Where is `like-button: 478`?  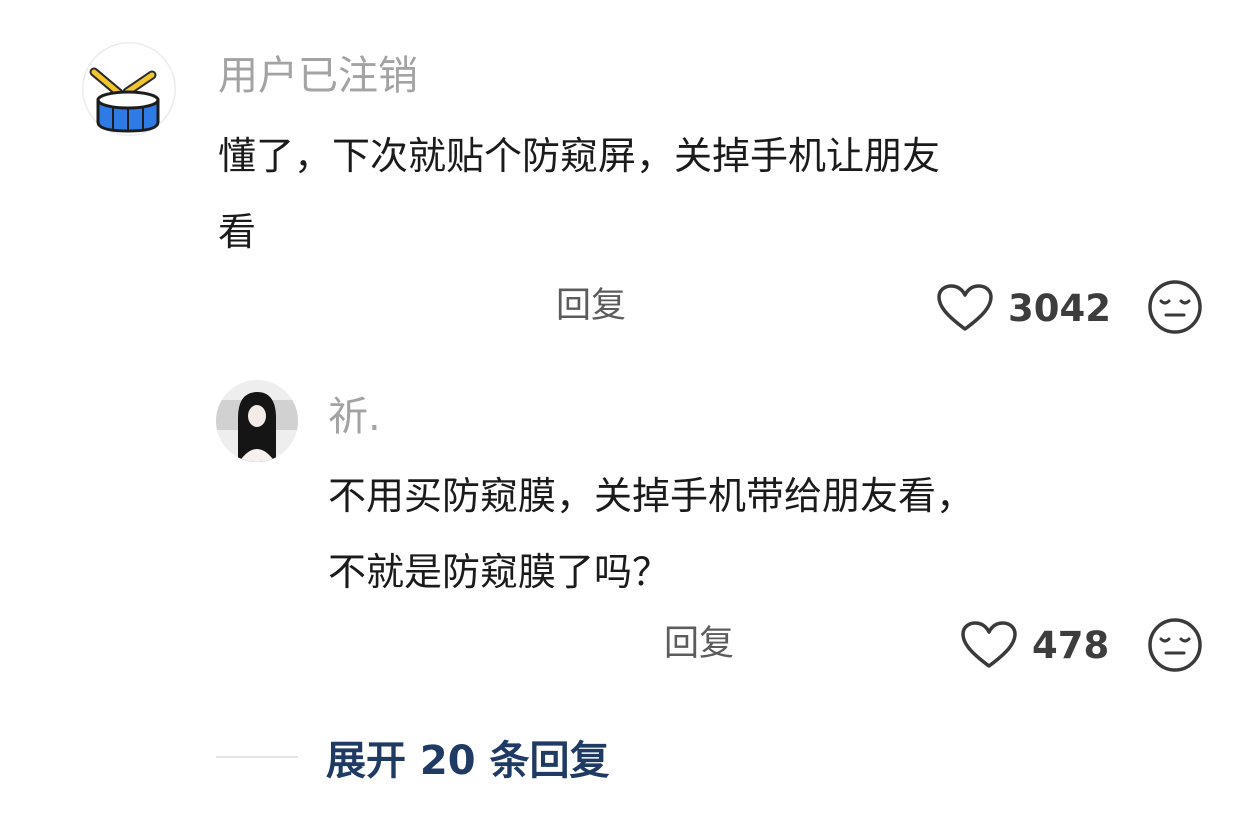
like-button: 478 is located at coordinates (1034, 645).